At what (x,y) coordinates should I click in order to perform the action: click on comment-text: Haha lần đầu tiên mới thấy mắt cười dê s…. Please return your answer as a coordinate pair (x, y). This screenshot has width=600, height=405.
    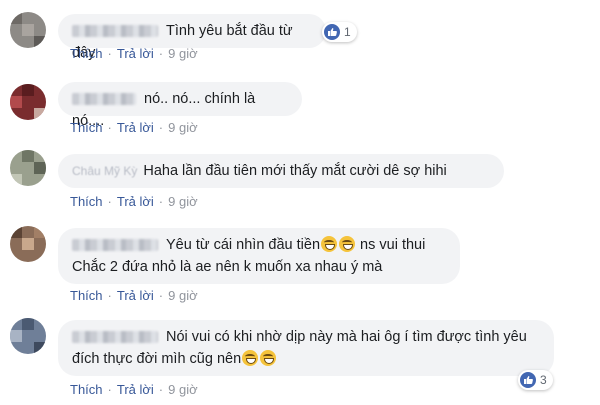
    Looking at the image, I should click on (295, 171).